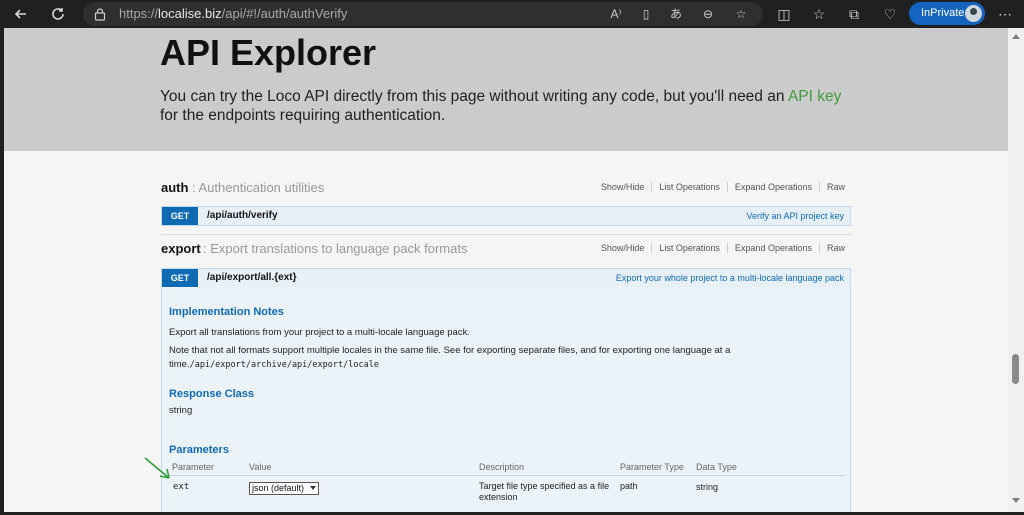 The width and height of the screenshot is (1024, 515). Describe the element at coordinates (251, 277) in the screenshot. I see `operation-path: /api/export/all.{ext}` at that location.